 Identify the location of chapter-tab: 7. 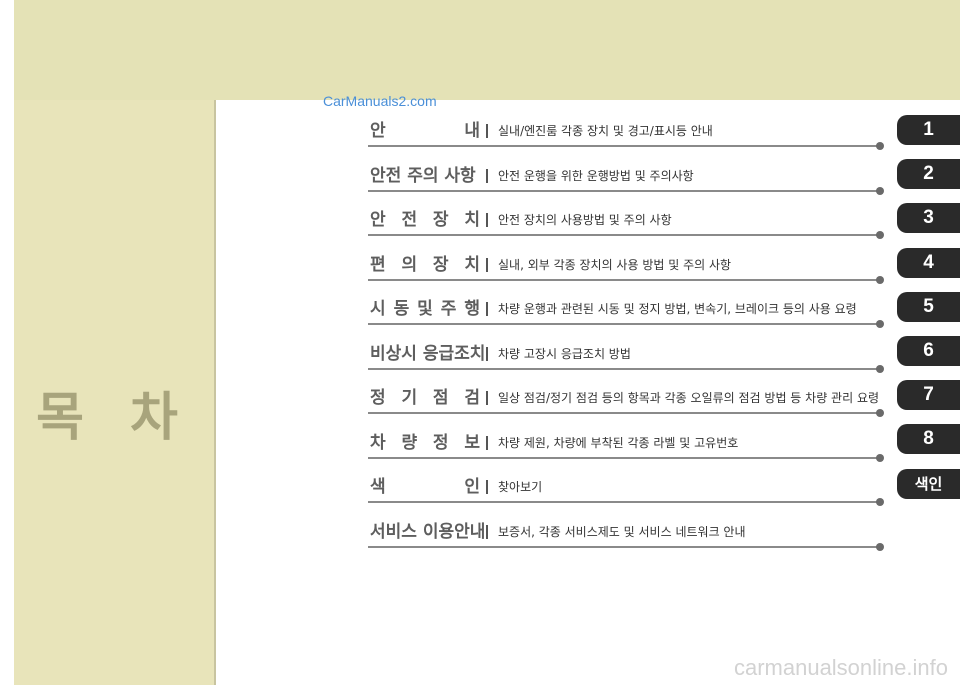
(928, 395).